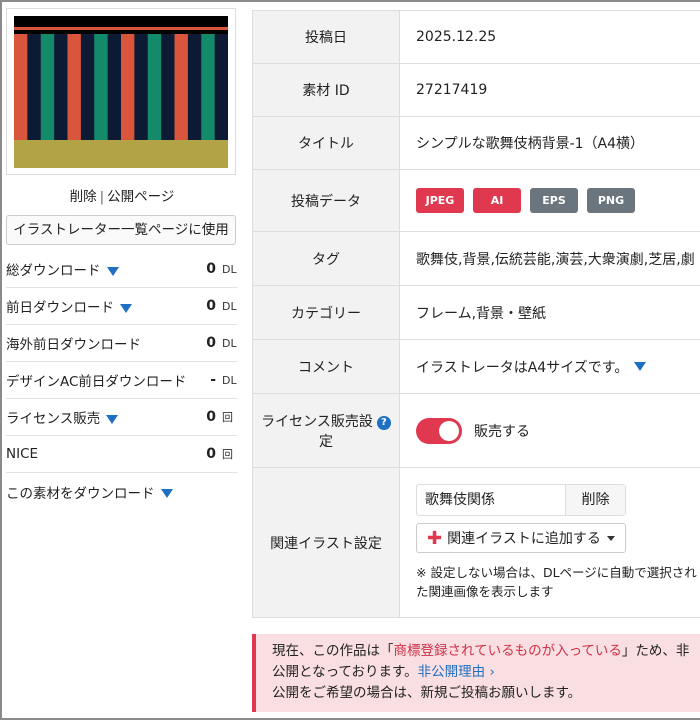 The image size is (700, 720). I want to click on row-post-date: 投稿日 2025.12.25, so click(476, 37).